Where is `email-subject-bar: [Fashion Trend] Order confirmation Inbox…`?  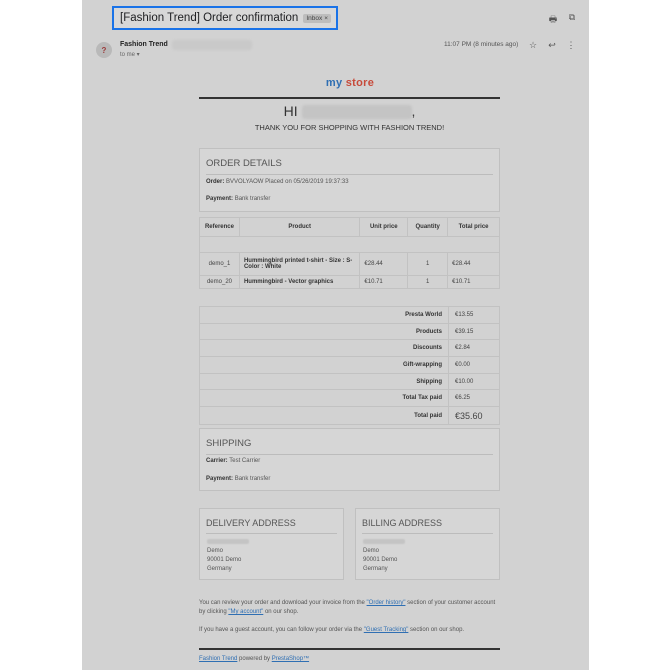 email-subject-bar: [Fashion Trend] Order confirmation Inbox… is located at coordinates (225, 18).